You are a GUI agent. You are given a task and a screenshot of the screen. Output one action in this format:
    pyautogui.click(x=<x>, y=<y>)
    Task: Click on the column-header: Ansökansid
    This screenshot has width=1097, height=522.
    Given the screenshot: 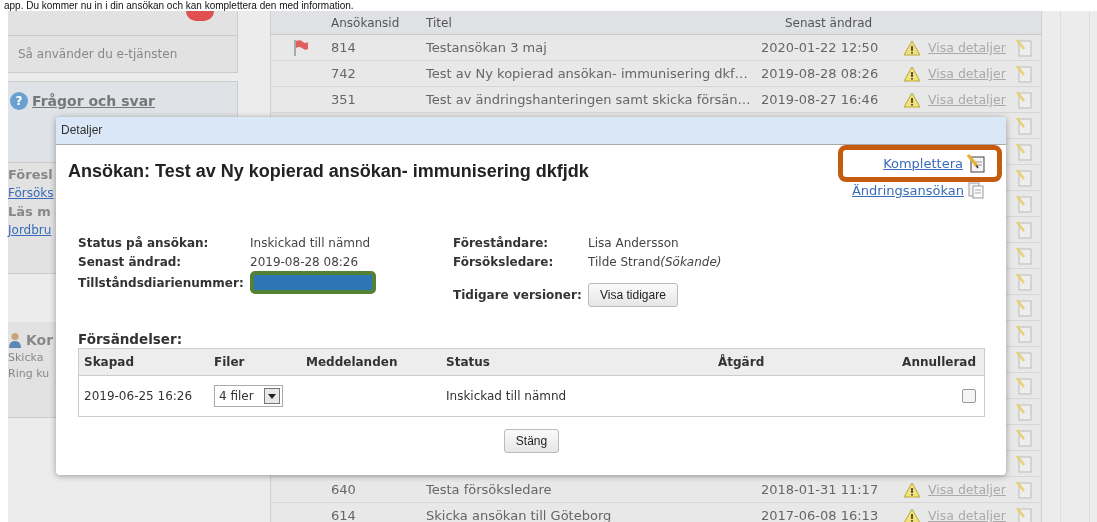 What is the action you would take?
    pyautogui.click(x=366, y=22)
    